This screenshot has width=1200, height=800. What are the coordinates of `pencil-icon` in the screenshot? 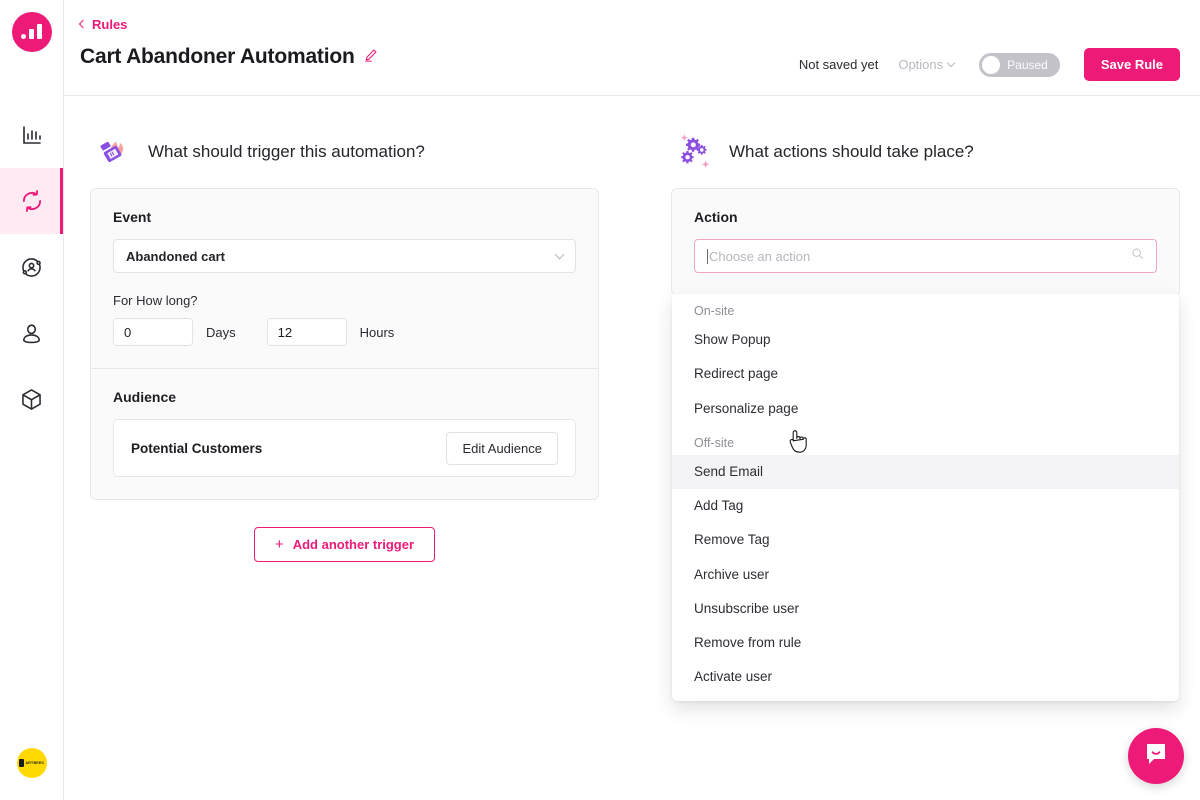 It's located at (371, 57).